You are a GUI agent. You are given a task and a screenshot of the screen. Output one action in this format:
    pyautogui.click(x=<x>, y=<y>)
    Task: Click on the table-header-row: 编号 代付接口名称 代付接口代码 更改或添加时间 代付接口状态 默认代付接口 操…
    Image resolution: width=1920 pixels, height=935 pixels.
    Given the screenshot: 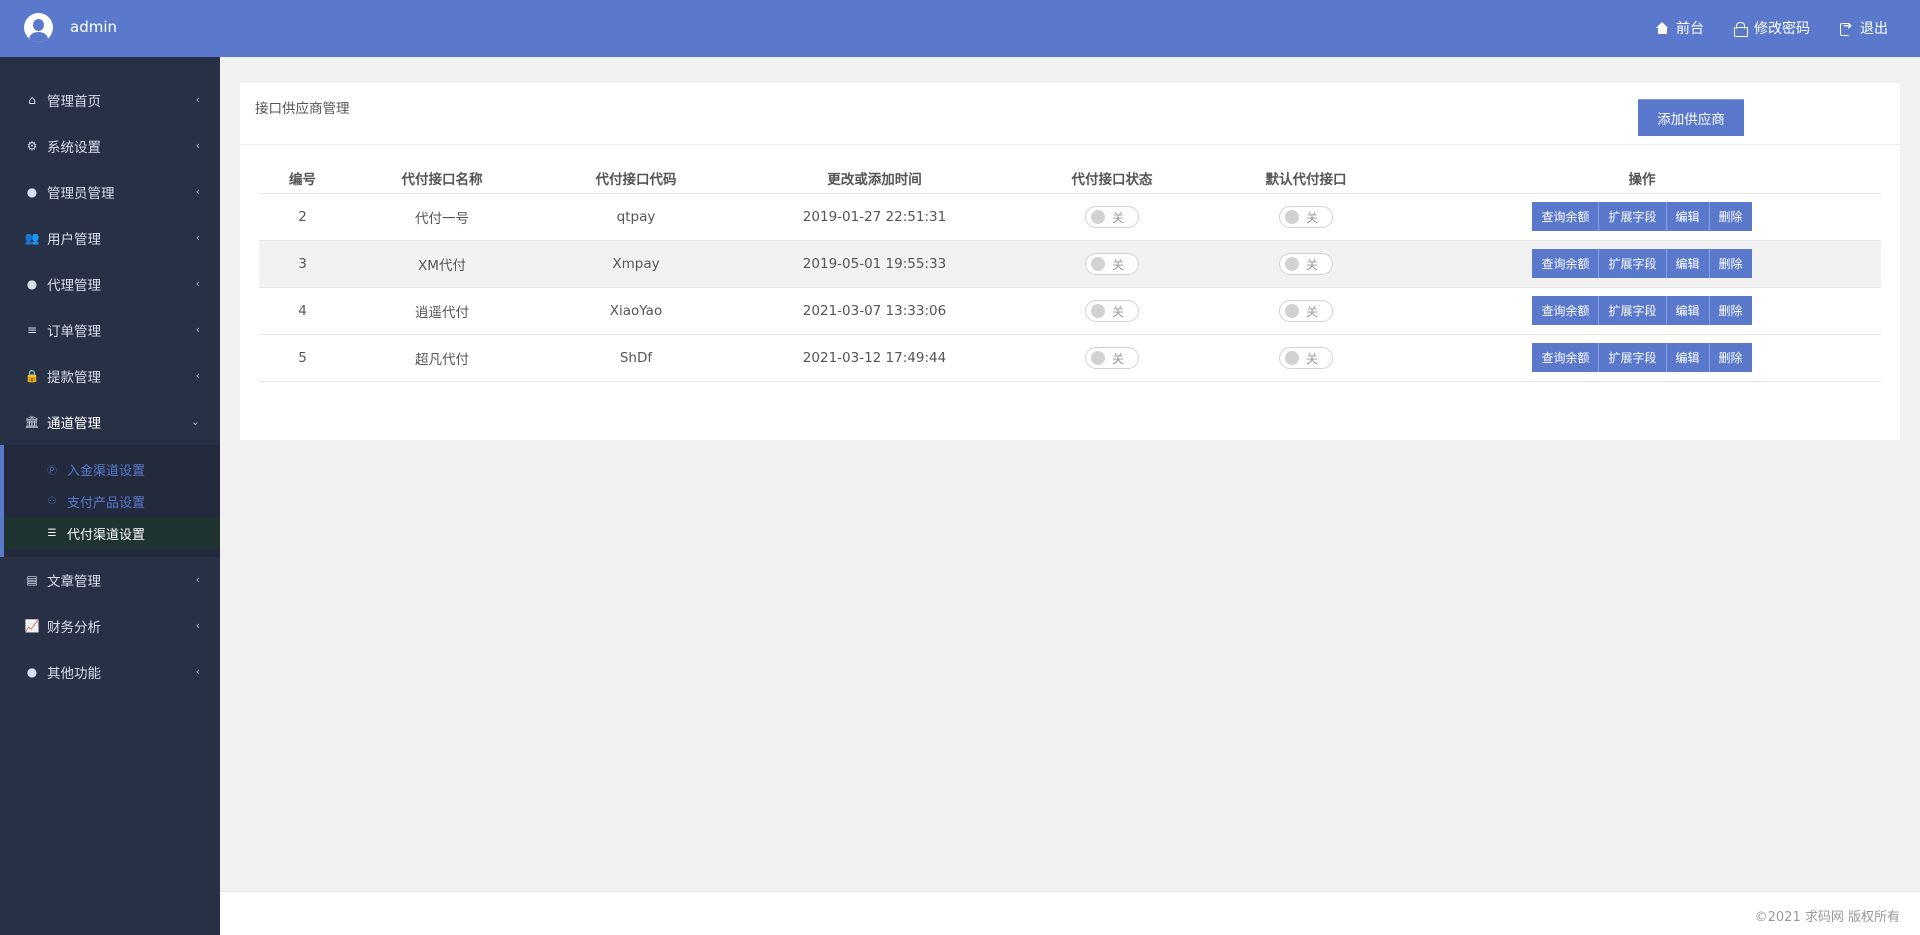 What is the action you would take?
    pyautogui.click(x=1070, y=178)
    